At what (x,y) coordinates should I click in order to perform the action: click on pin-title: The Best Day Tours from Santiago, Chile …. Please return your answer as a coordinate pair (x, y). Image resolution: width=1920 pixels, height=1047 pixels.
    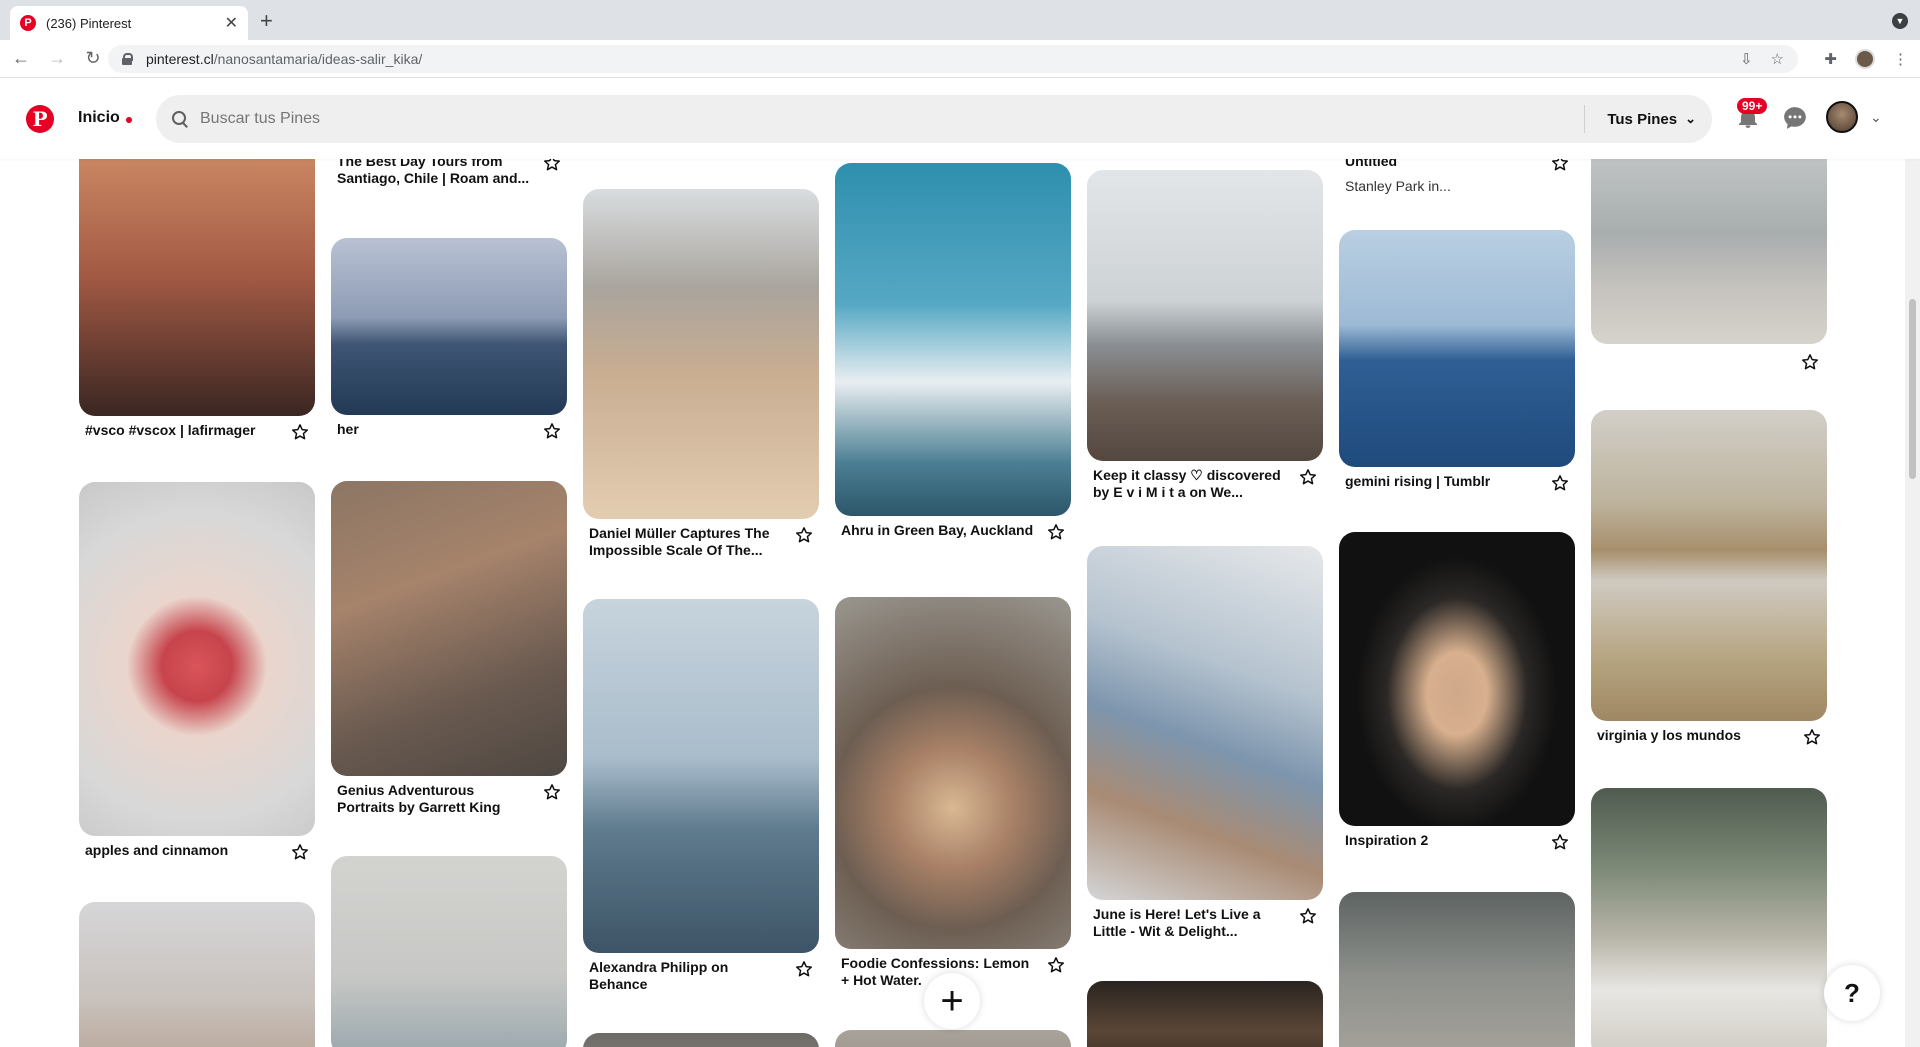
    Looking at the image, I should click on (435, 173).